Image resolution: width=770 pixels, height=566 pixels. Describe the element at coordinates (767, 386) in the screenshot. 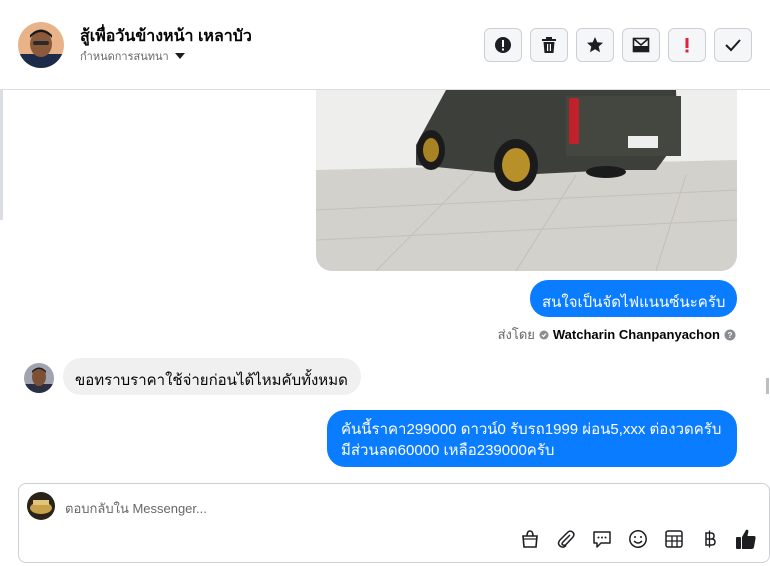

I see `scrollbar-thumb` at that location.